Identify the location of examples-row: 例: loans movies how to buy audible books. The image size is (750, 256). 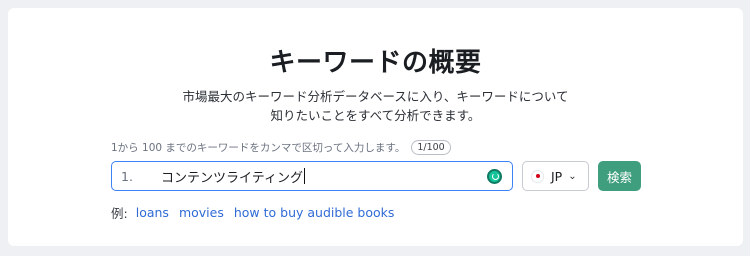
(257, 212).